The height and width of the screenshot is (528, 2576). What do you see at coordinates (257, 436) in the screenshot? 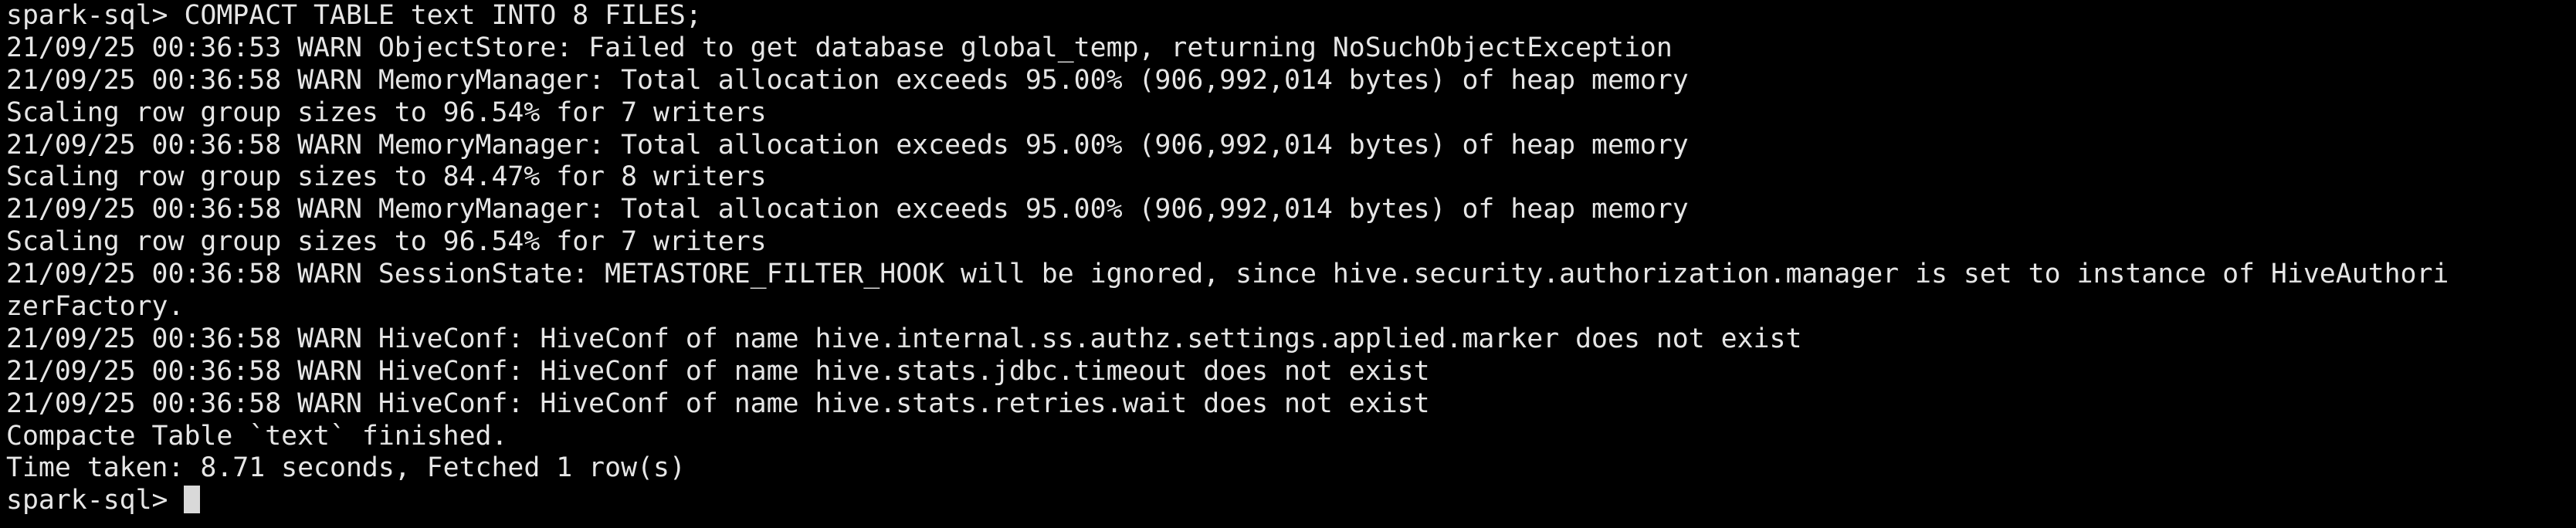
I see `terminal-line: Compacte Table `text` finished.` at bounding box center [257, 436].